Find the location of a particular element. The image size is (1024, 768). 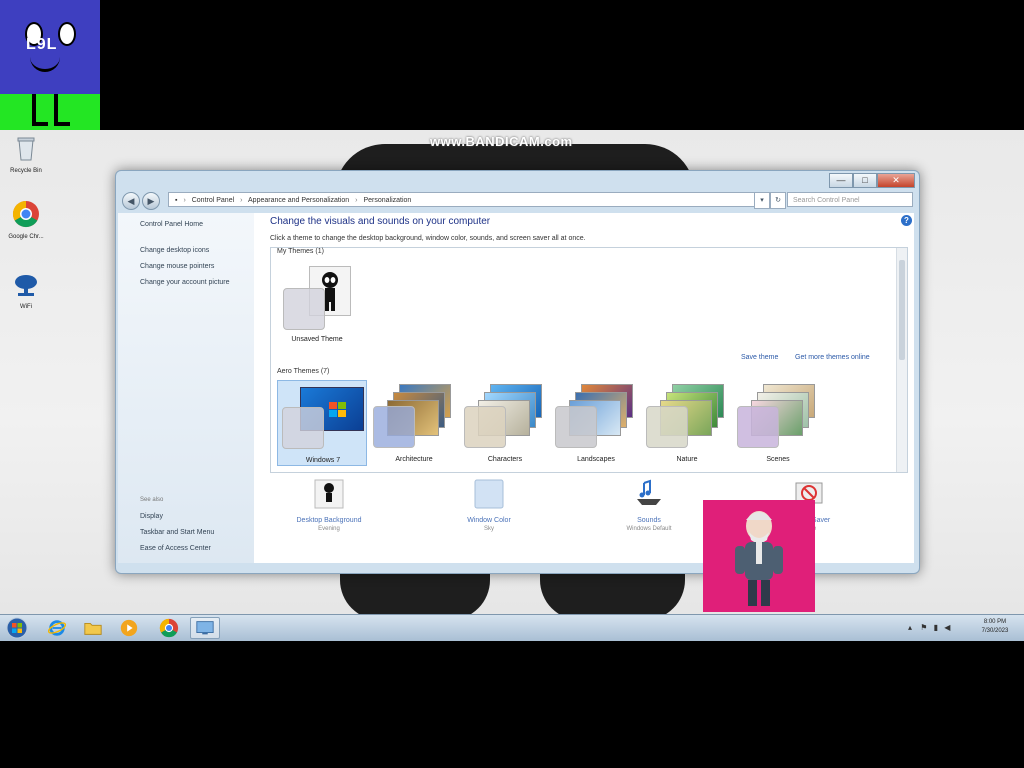

mascot-right-eye is located at coordinates (67, 34).